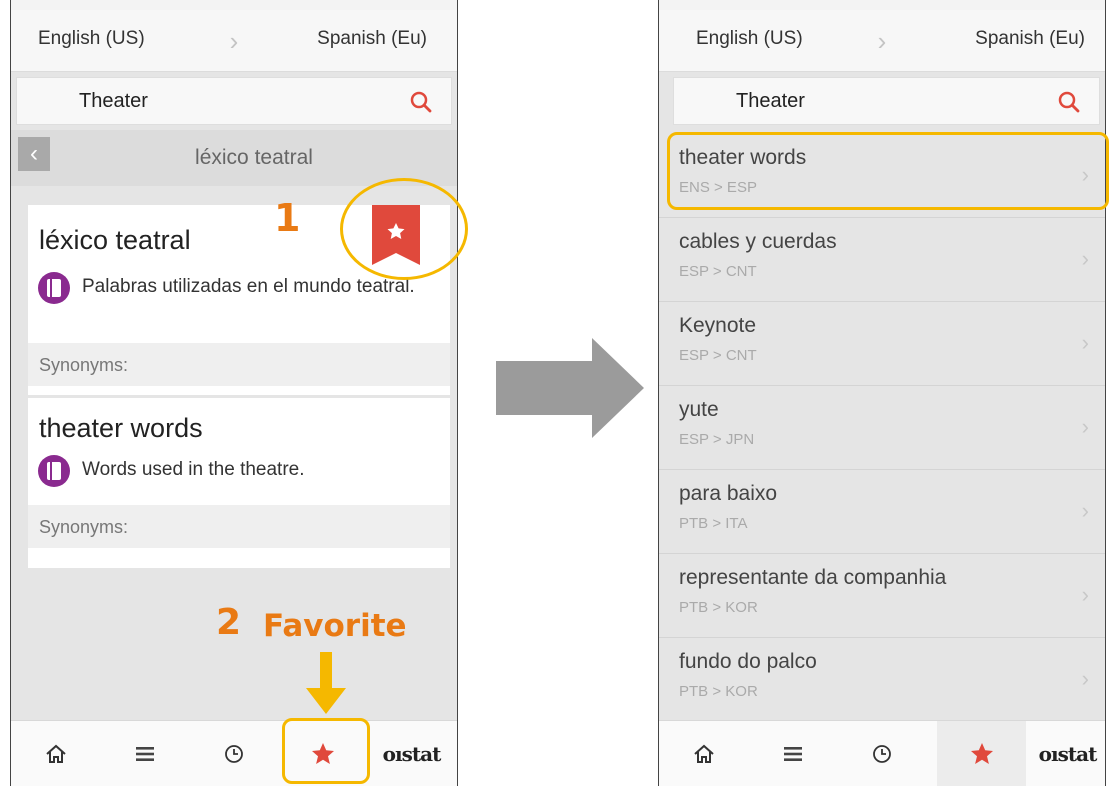  Describe the element at coordinates (229, 622) in the screenshot. I see `step2-number: 2` at that location.